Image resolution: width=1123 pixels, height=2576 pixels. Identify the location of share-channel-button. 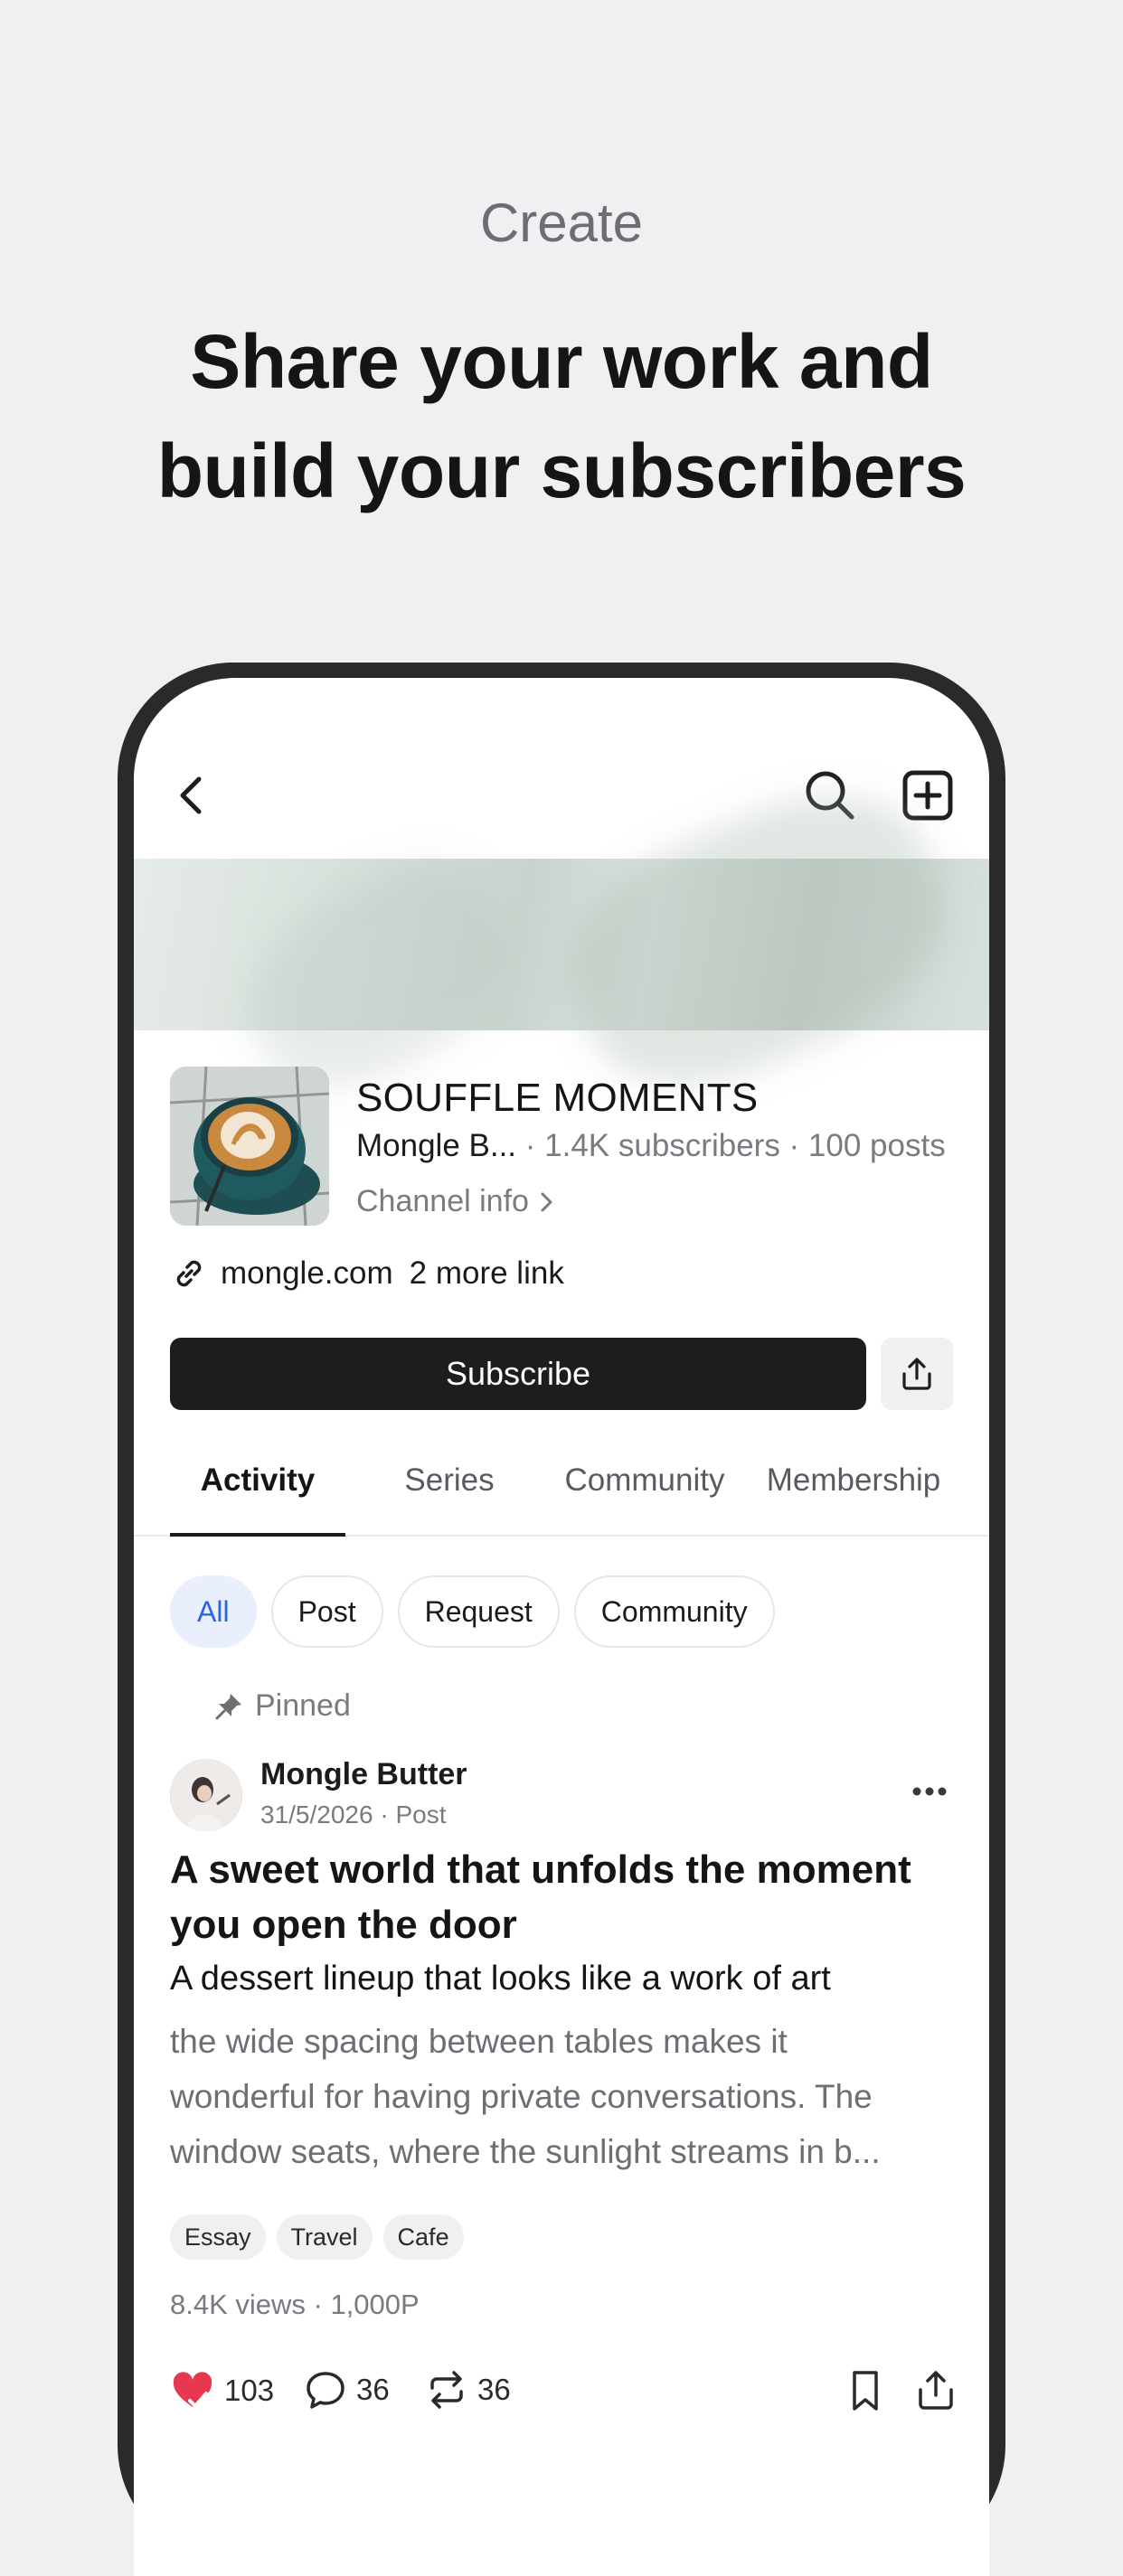
(917, 1374).